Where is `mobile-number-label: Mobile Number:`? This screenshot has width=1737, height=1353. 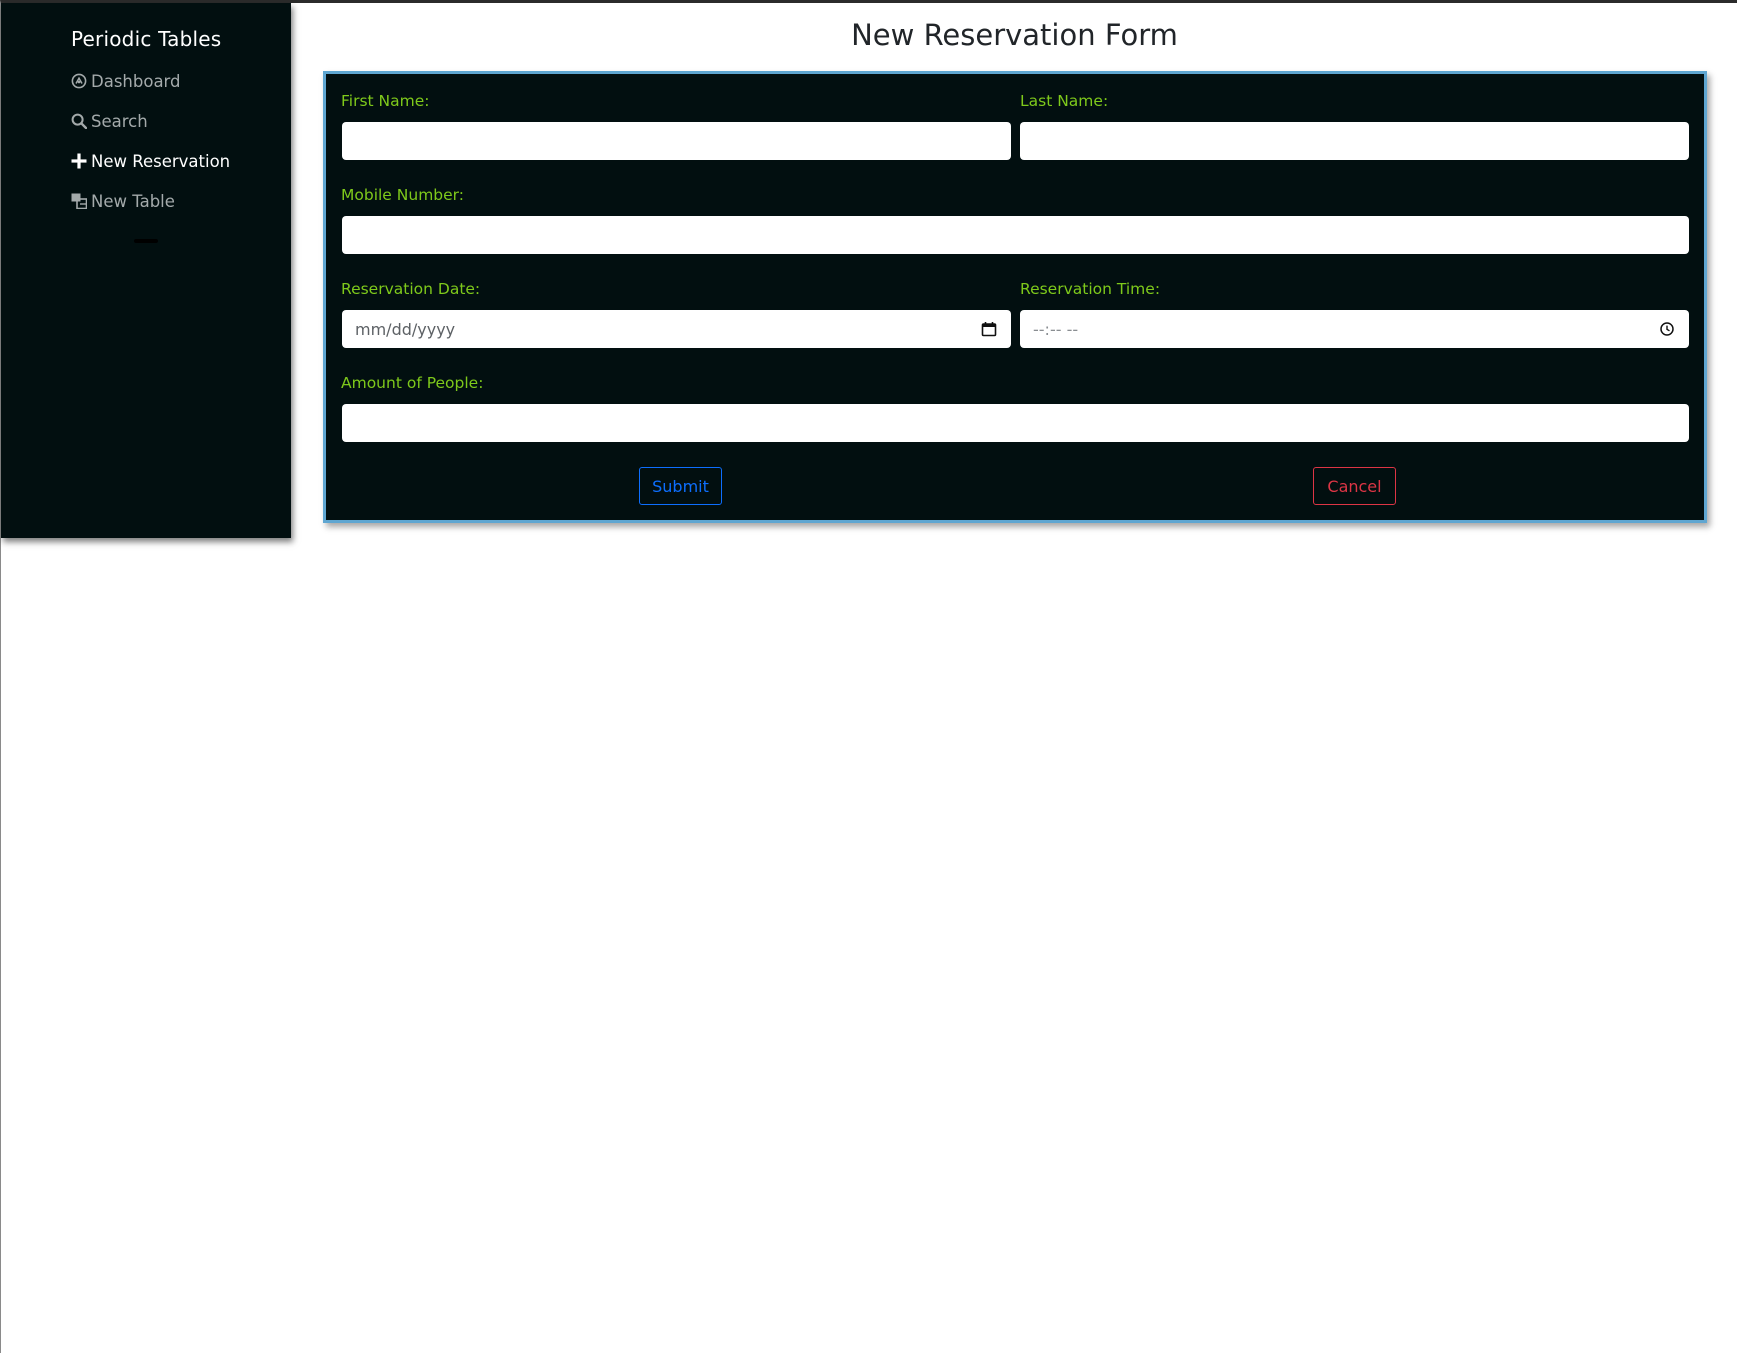
mobile-number-label: Mobile Number: is located at coordinates (402, 195).